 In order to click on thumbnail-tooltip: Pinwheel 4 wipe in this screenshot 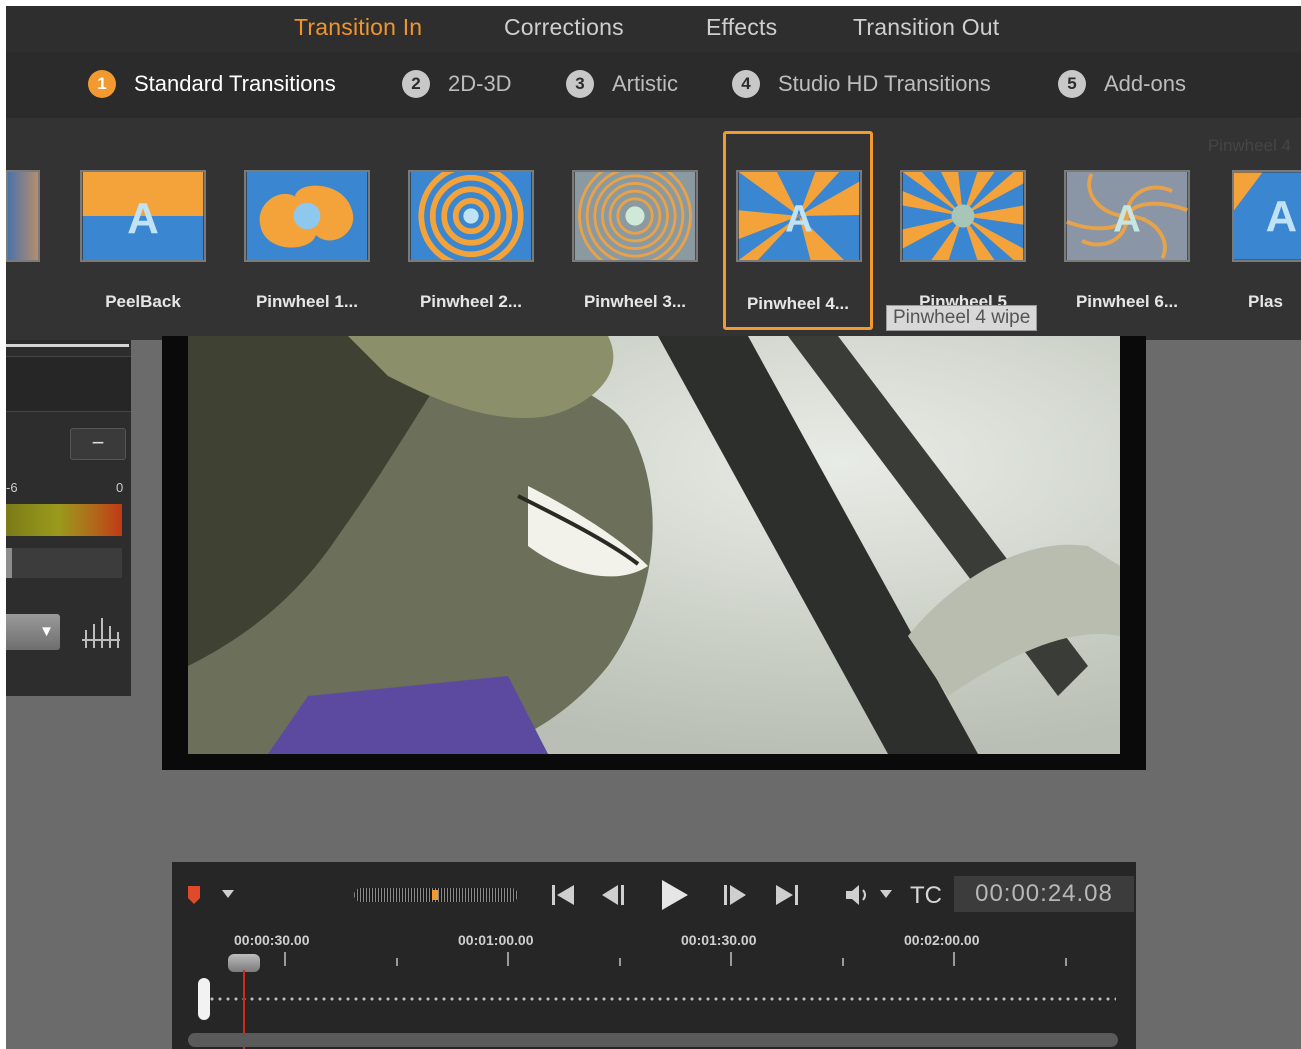, I will do `click(962, 318)`.